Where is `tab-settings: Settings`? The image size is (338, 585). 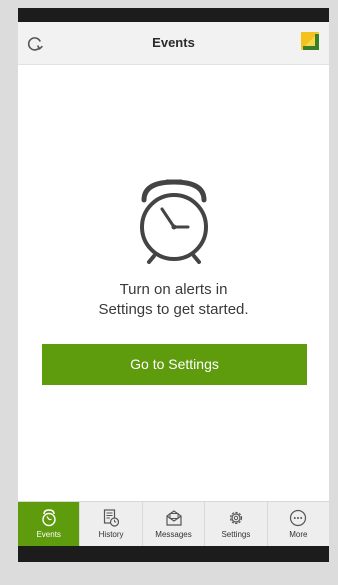 tab-settings: Settings is located at coordinates (236, 524).